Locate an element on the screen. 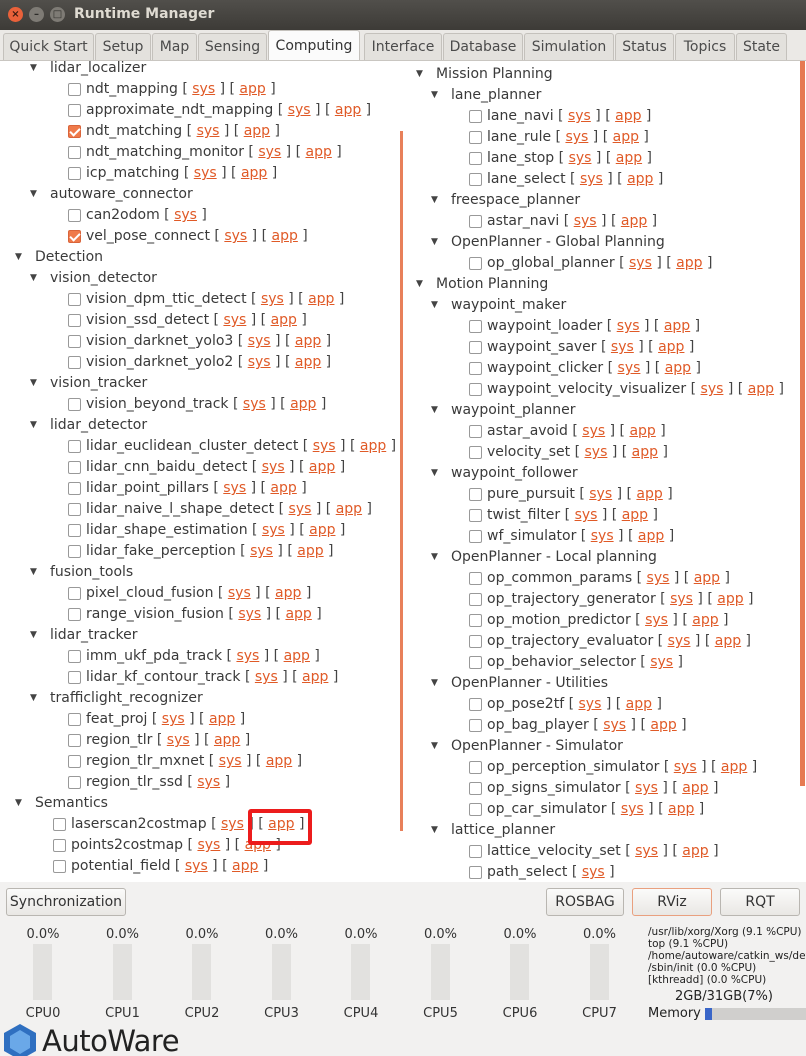 The width and height of the screenshot is (806, 1056). tree-group: vision_detector is located at coordinates (103, 278).